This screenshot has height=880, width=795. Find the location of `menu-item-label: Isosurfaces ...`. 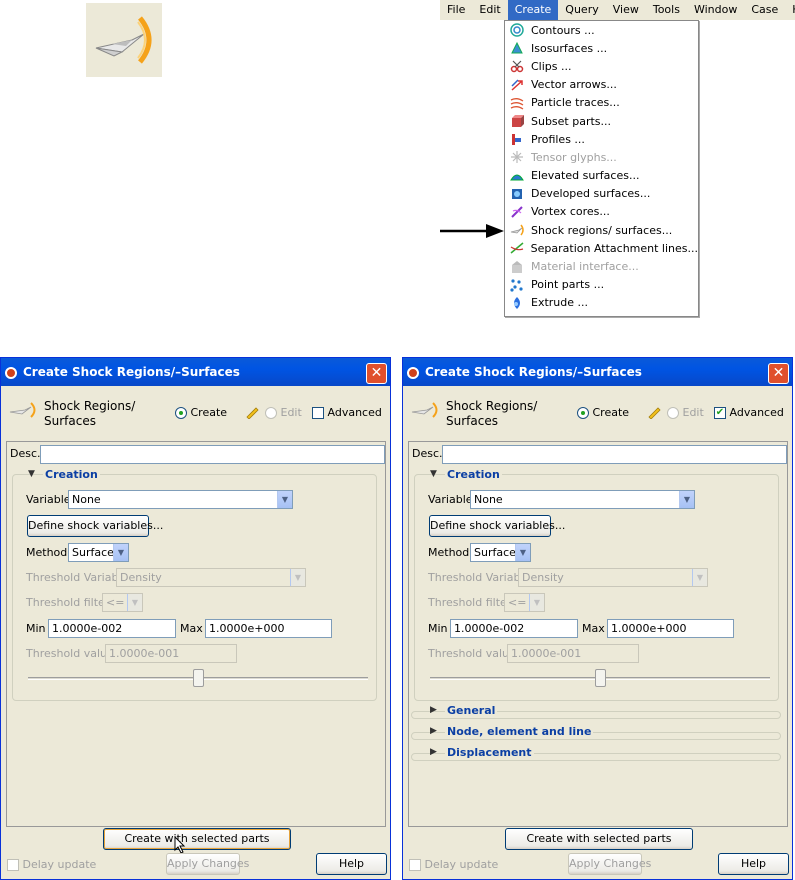

menu-item-label: Isosurfaces ... is located at coordinates (569, 48).